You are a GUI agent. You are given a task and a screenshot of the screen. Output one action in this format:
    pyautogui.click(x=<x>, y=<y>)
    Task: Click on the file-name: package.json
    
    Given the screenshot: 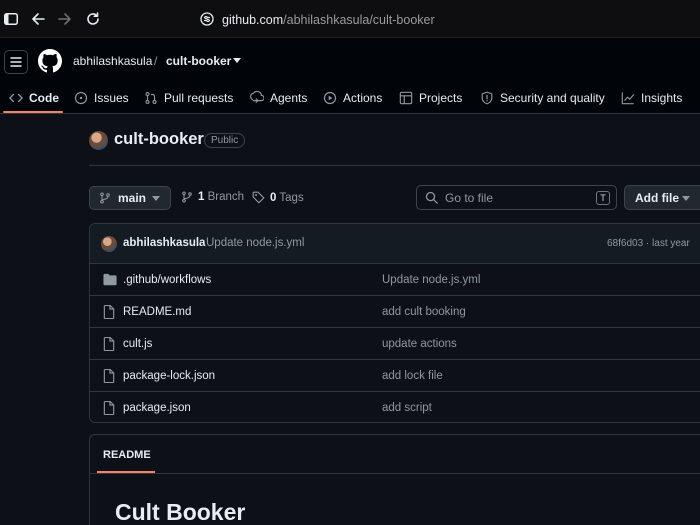 What is the action you would take?
    pyautogui.click(x=157, y=408)
    